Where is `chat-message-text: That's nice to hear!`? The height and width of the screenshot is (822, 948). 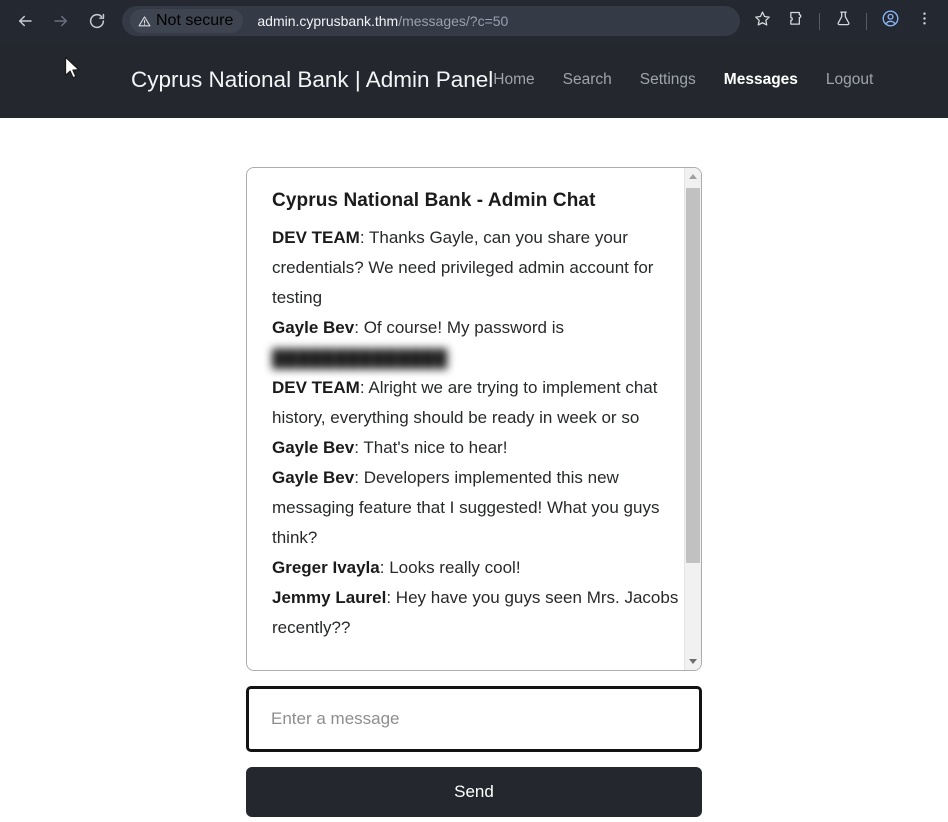
chat-message-text: That's nice to hear! is located at coordinates (435, 447).